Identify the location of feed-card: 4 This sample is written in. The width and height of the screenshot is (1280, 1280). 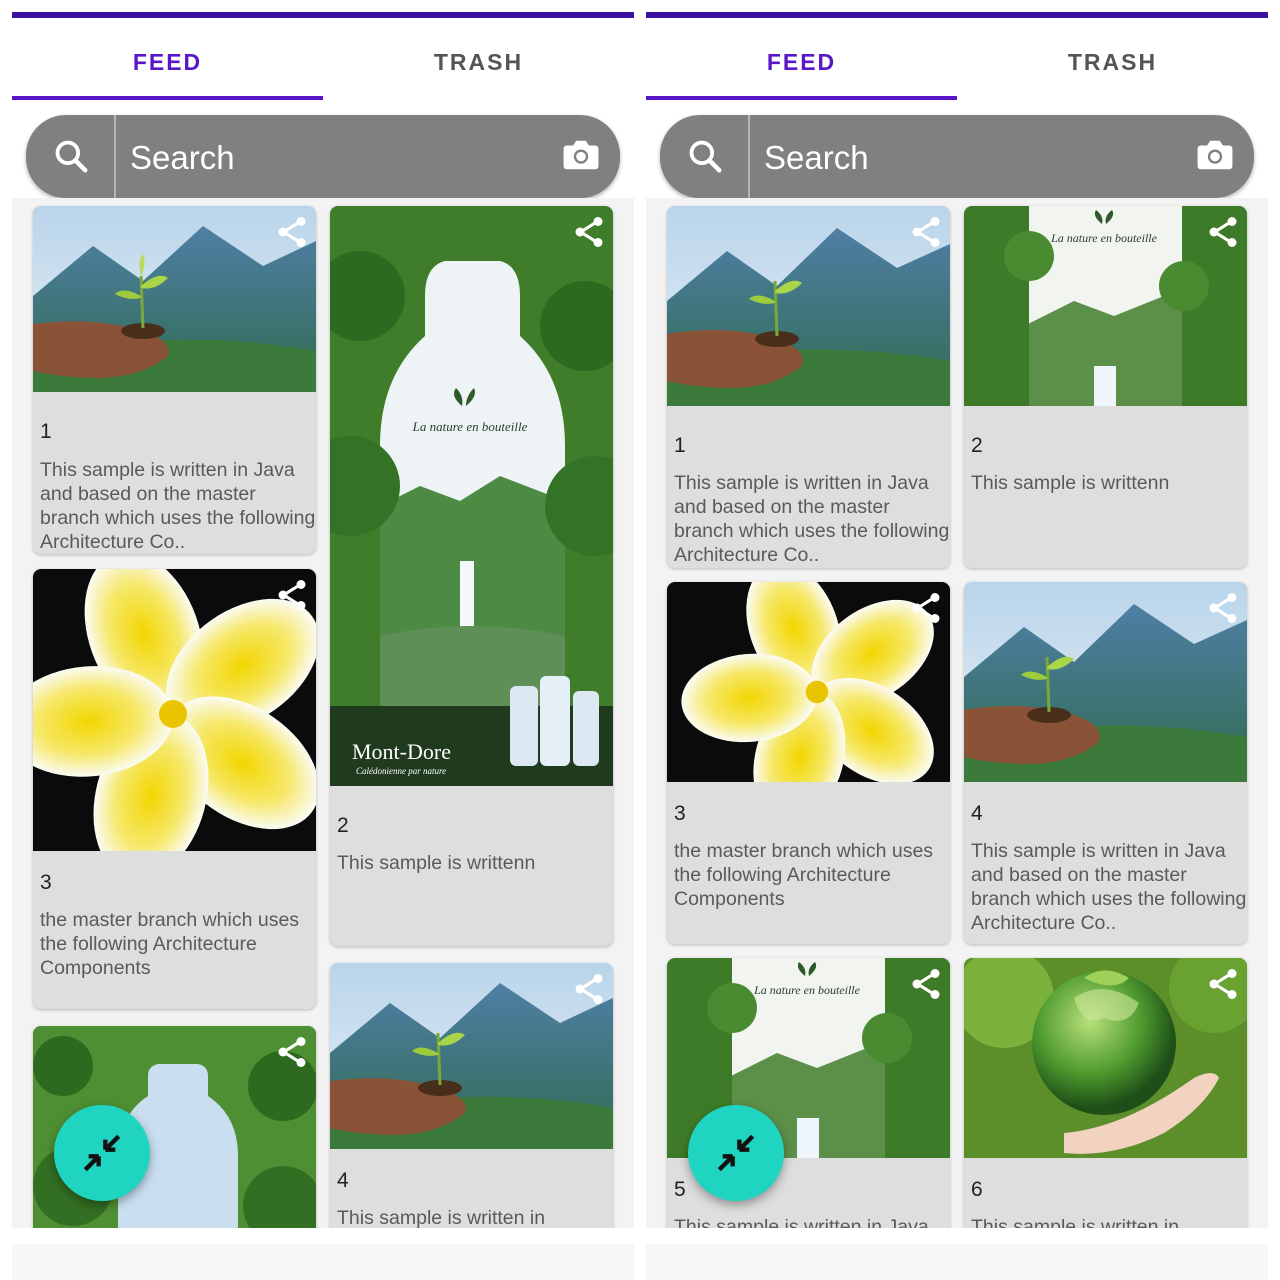
(471, 1095).